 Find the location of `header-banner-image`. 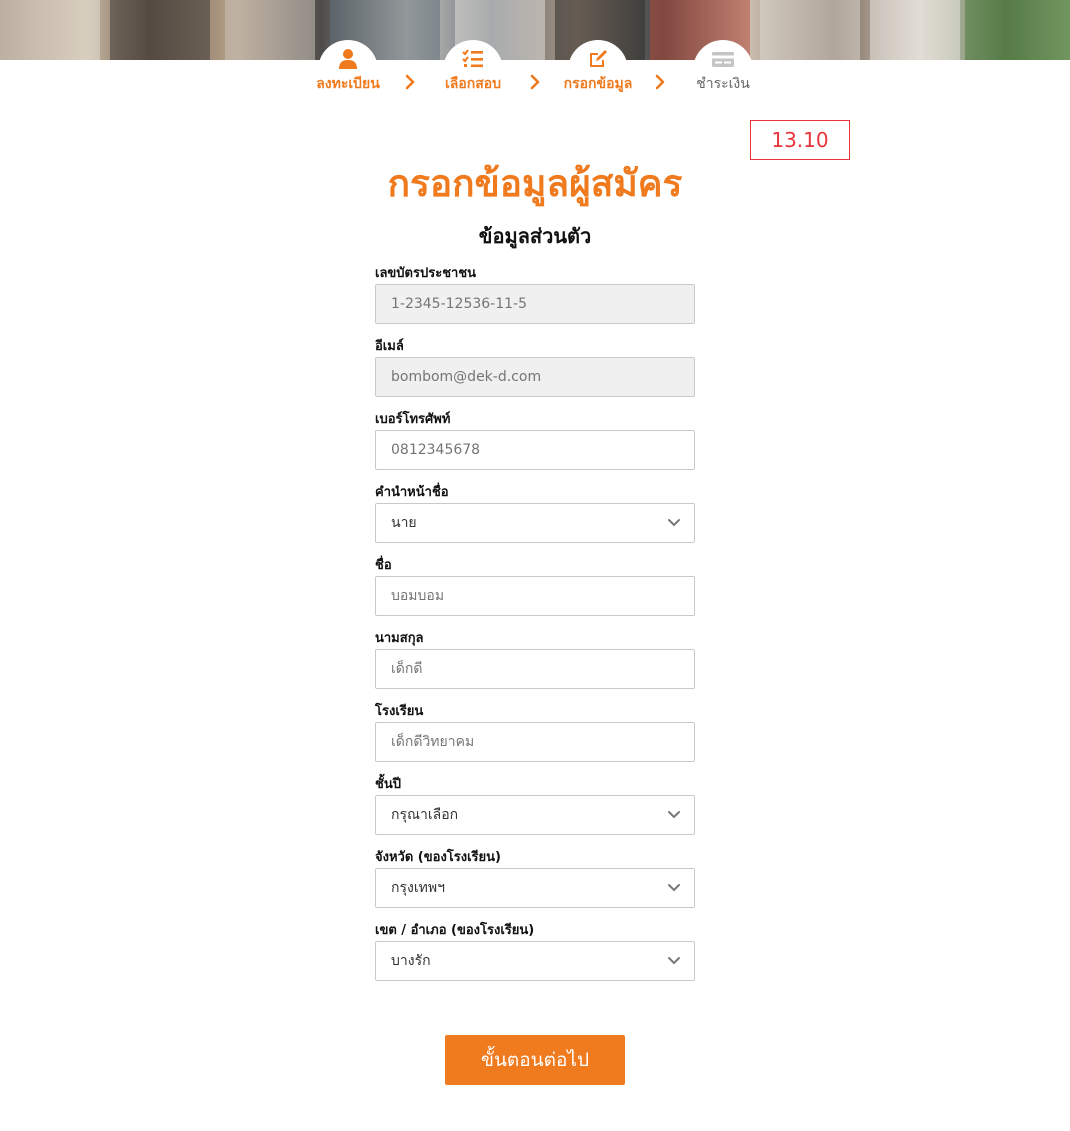

header-banner-image is located at coordinates (535, 30).